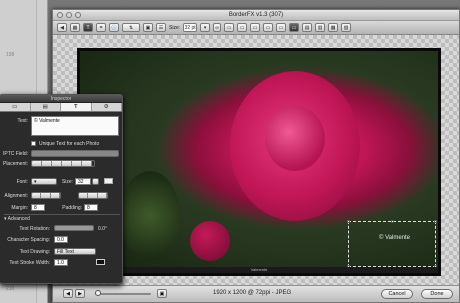 This screenshot has height=303, width=460. What do you see at coordinates (38, 207) in the screenshot?
I see `margin-field: 8` at bounding box center [38, 207].